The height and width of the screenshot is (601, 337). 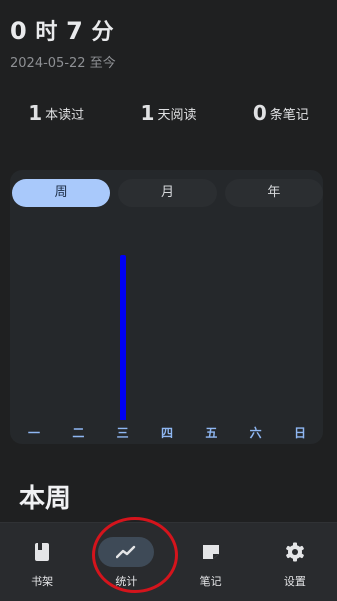 I want to click on stat-notes: 0 条笔记, so click(x=281, y=113).